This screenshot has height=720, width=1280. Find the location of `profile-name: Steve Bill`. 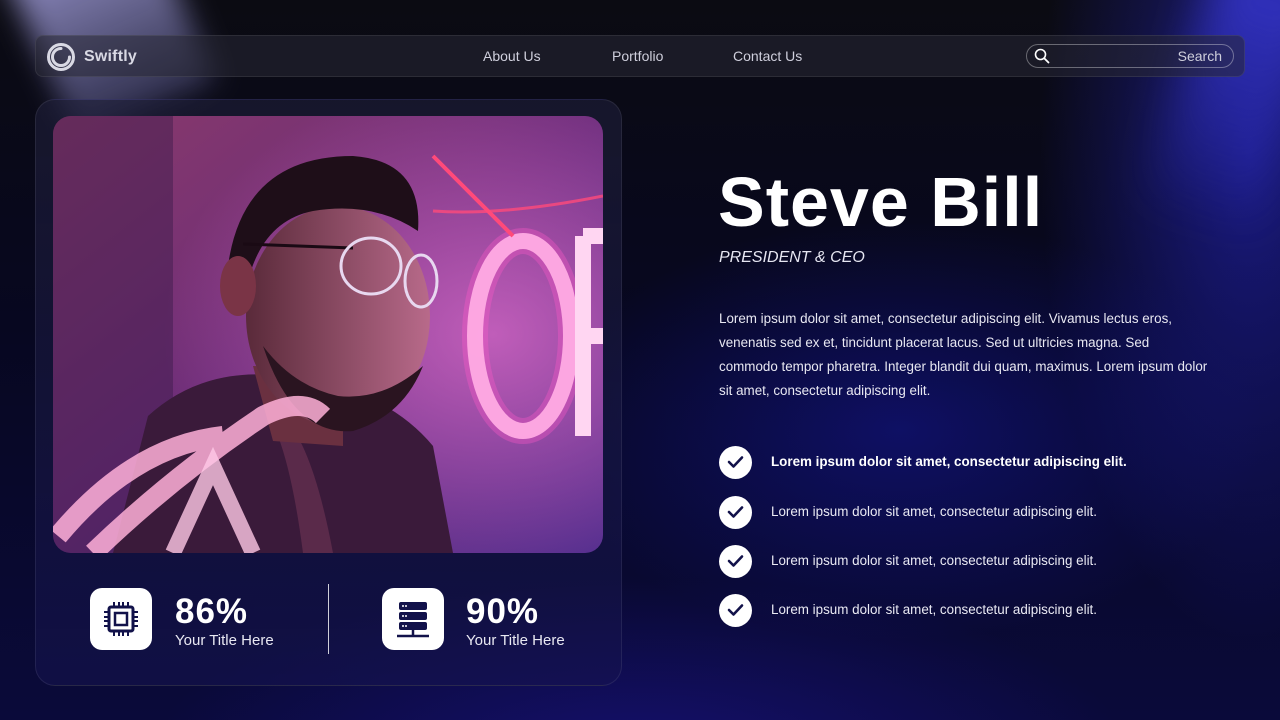

profile-name: Steve Bill is located at coordinates (881, 202).